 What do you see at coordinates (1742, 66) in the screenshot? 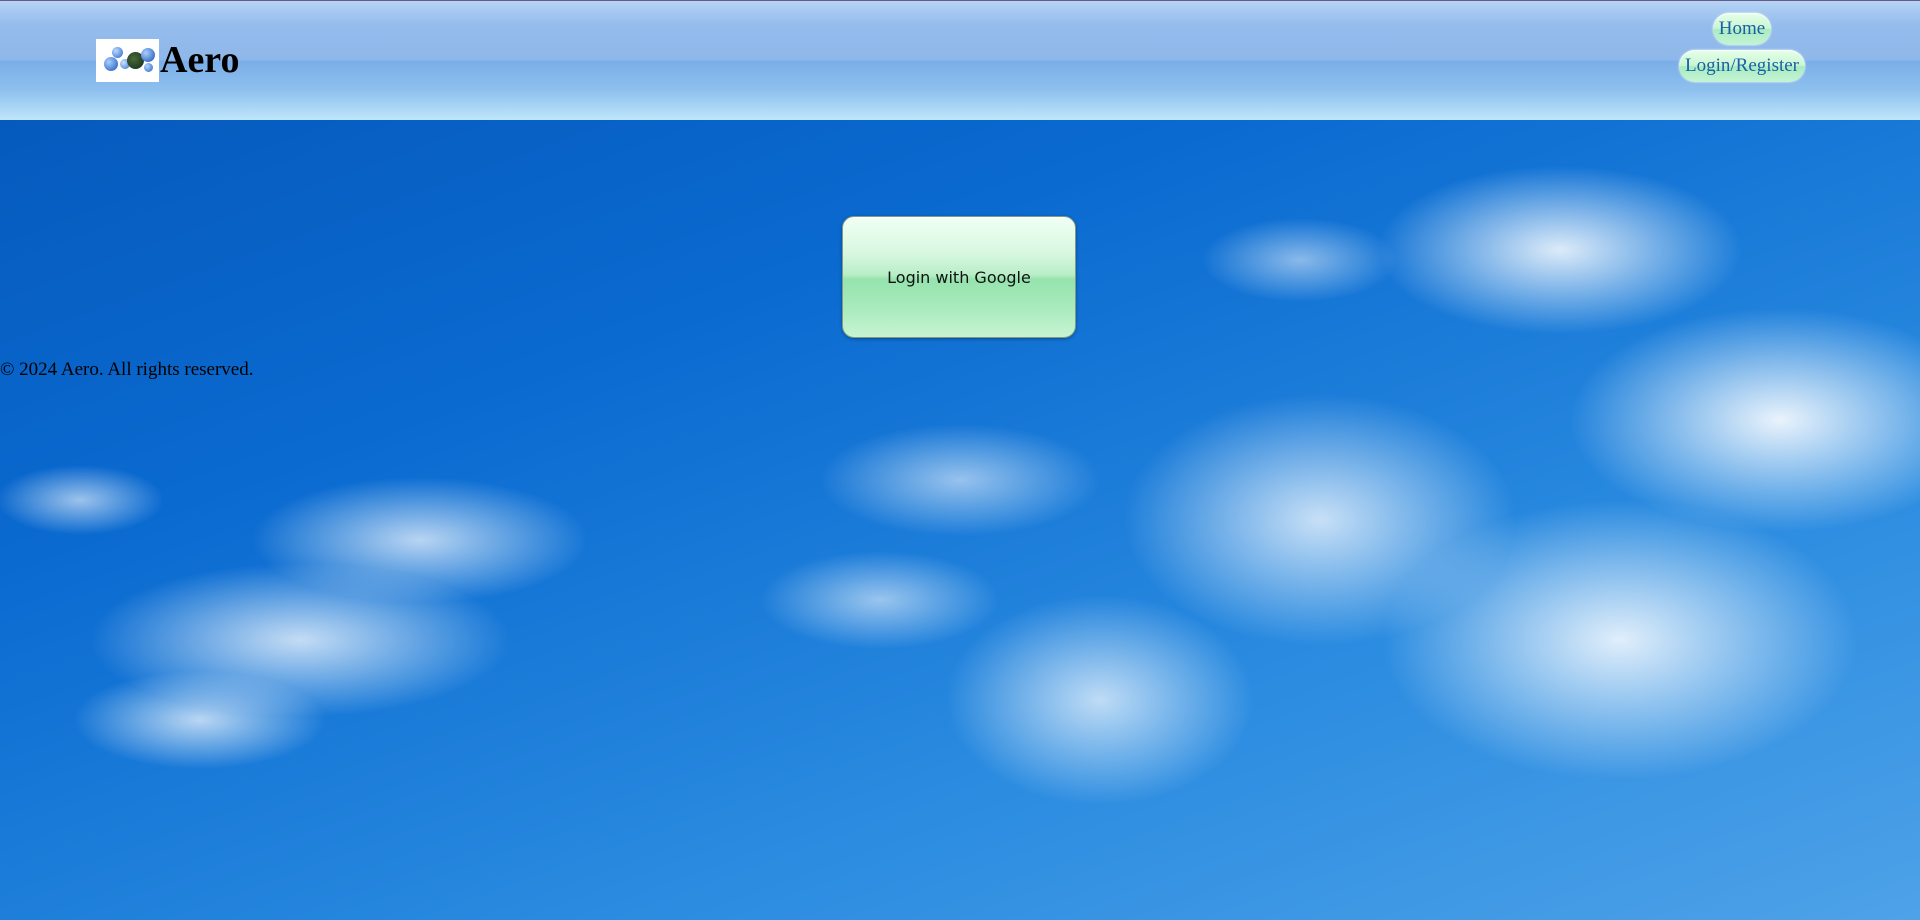
I see `nav-login-register-link: Login/Register` at bounding box center [1742, 66].